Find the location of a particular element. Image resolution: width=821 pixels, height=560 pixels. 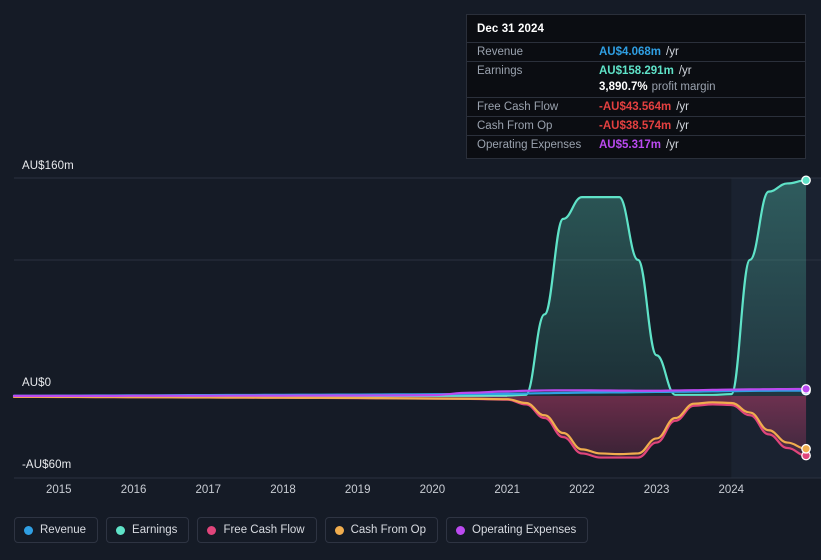

legend-item-earnings: Earnings is located at coordinates (148, 530).